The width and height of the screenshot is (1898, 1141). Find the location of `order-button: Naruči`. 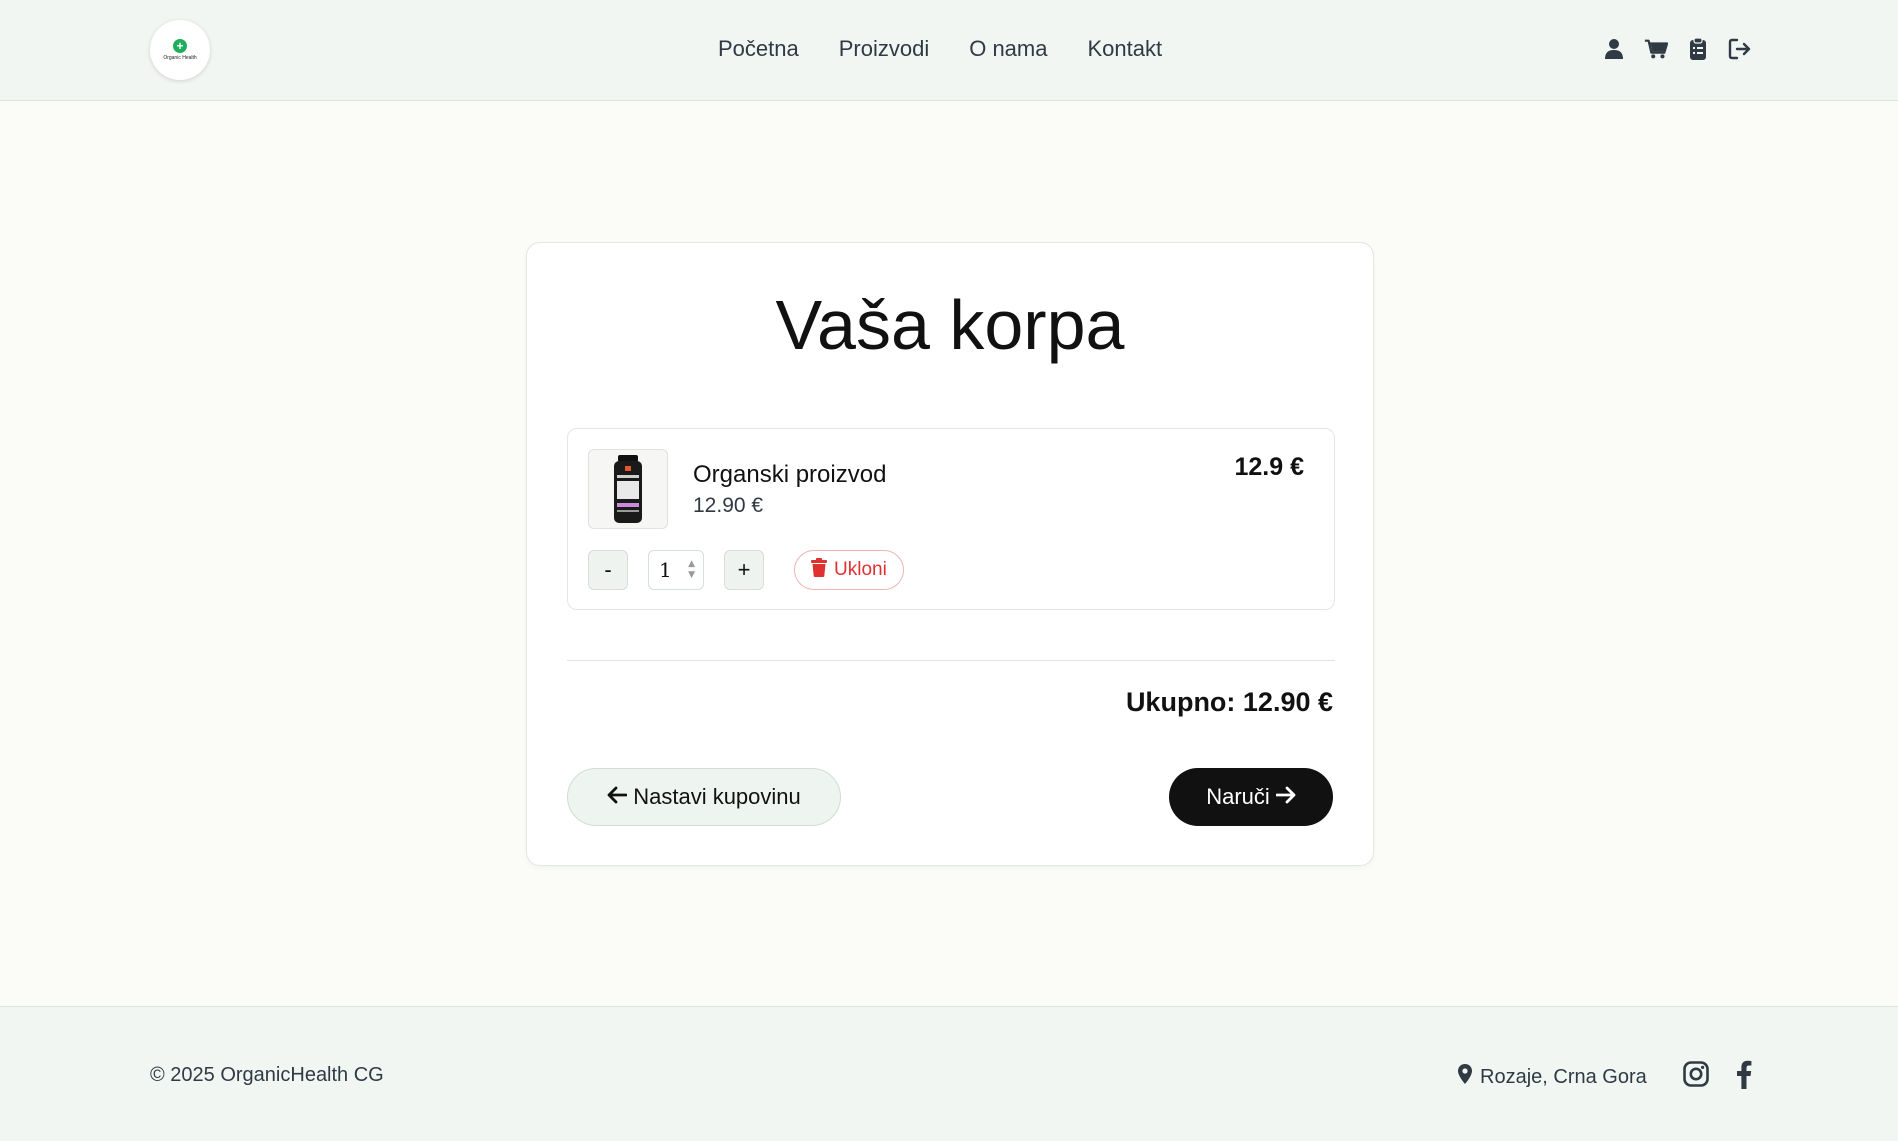

order-button: Naruči is located at coordinates (1251, 797).